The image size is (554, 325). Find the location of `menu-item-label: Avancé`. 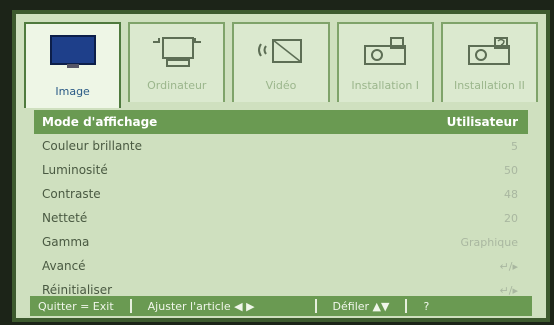

menu-item-label: Avancé is located at coordinates (64, 266).